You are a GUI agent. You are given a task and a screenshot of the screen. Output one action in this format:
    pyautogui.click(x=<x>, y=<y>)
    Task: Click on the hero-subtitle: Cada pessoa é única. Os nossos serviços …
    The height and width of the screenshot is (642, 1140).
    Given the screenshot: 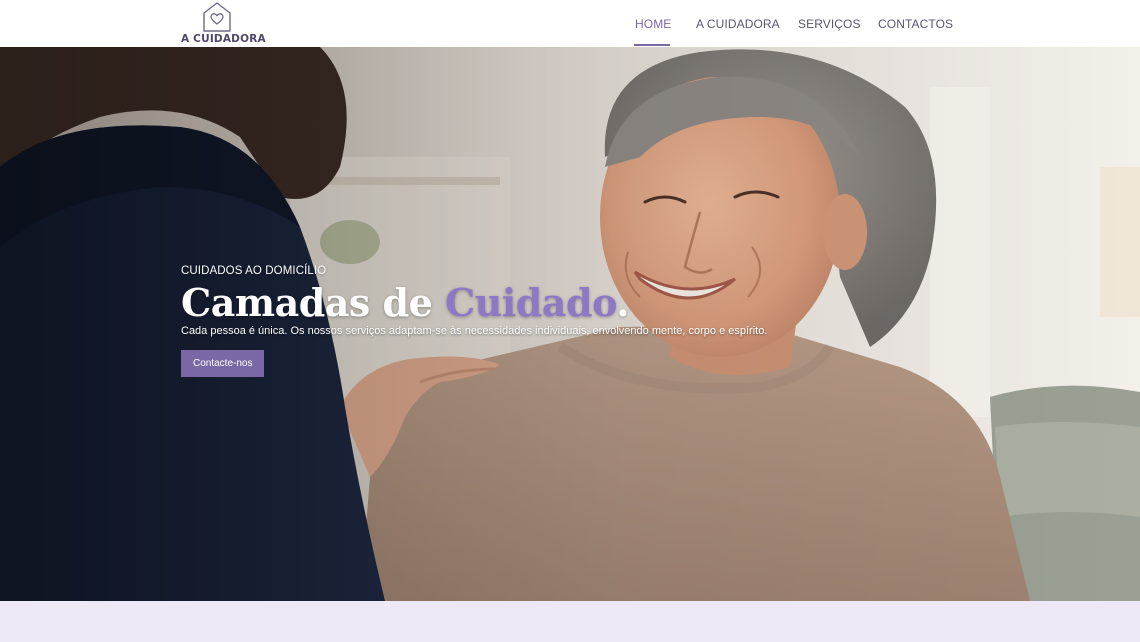 What is the action you would take?
    pyautogui.click(x=474, y=331)
    